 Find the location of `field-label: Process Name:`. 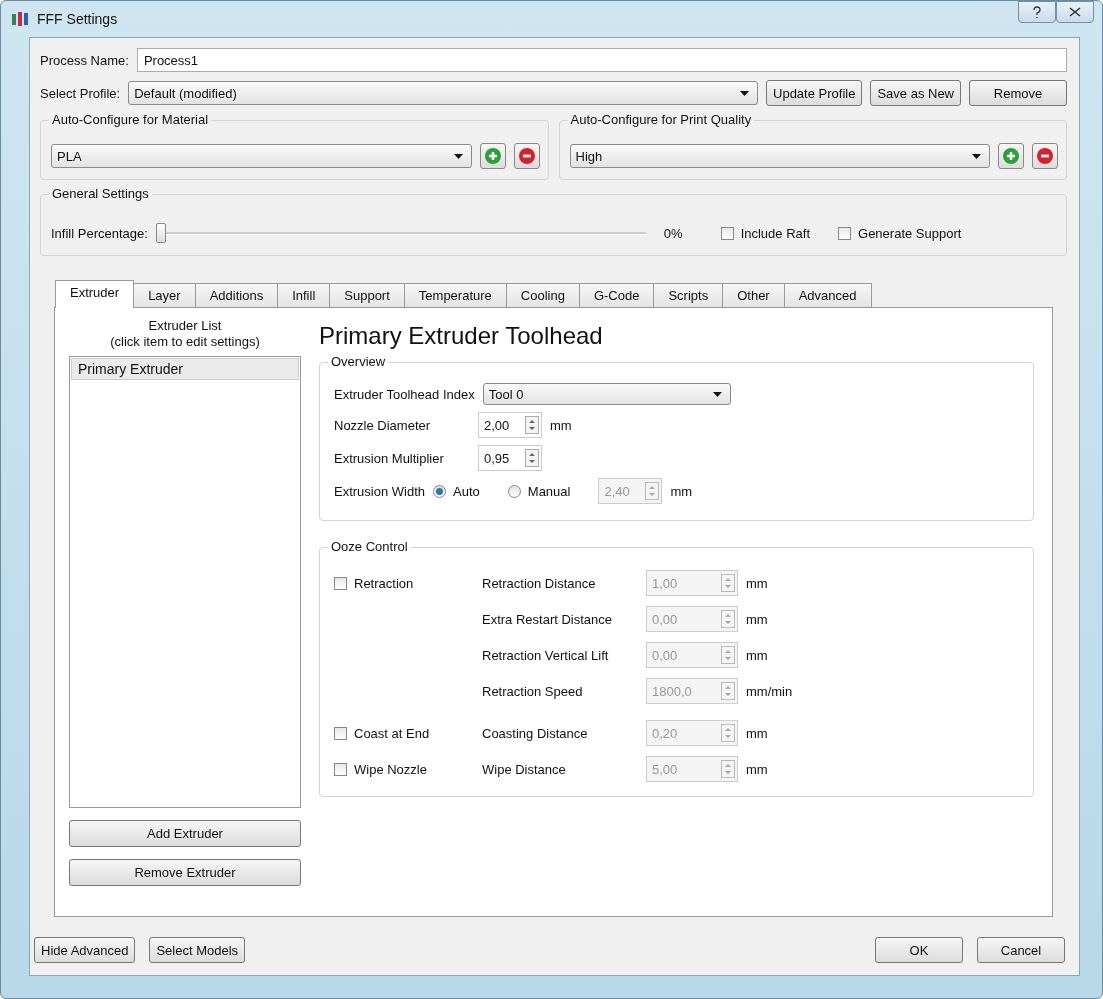

field-label: Process Name: is located at coordinates (84, 60).